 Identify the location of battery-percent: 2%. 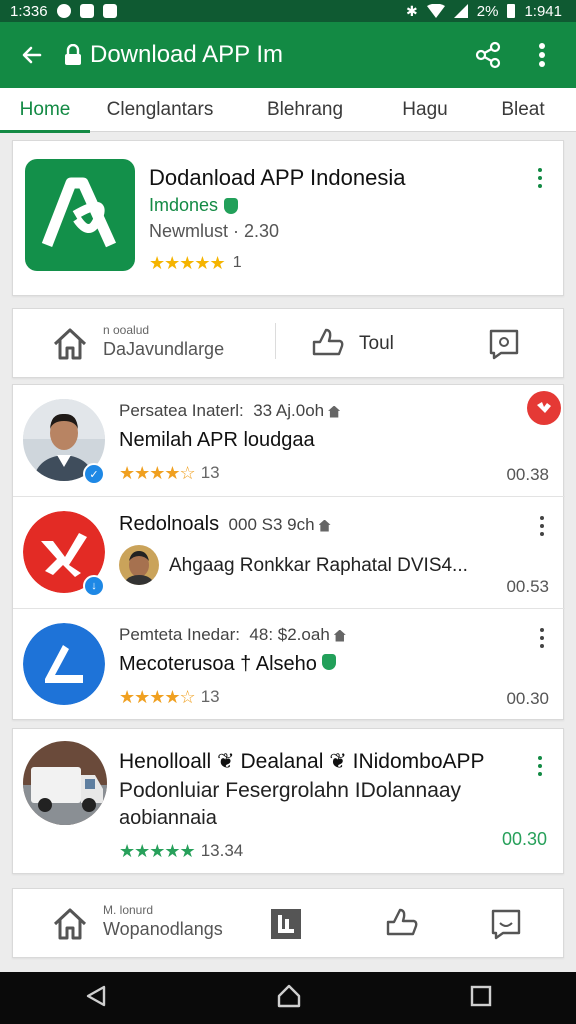
(487, 11).